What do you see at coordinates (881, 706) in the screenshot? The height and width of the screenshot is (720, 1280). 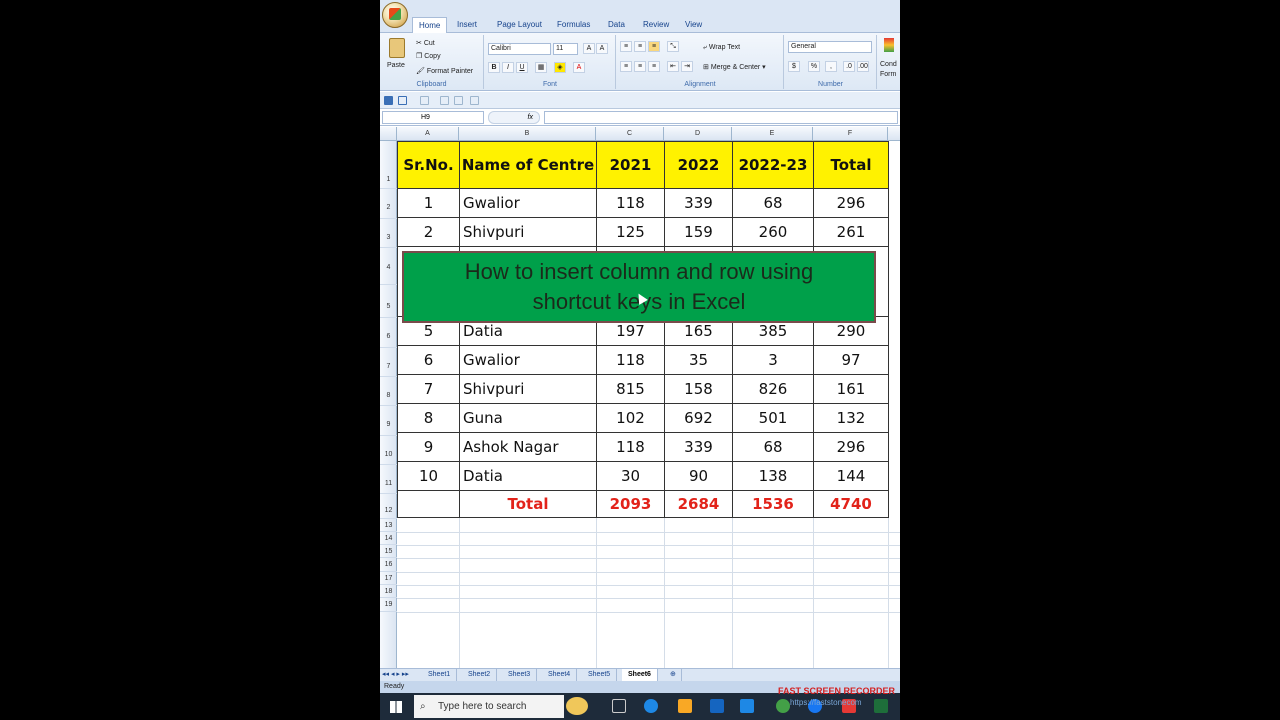 I see `excel-app-icon` at bounding box center [881, 706].